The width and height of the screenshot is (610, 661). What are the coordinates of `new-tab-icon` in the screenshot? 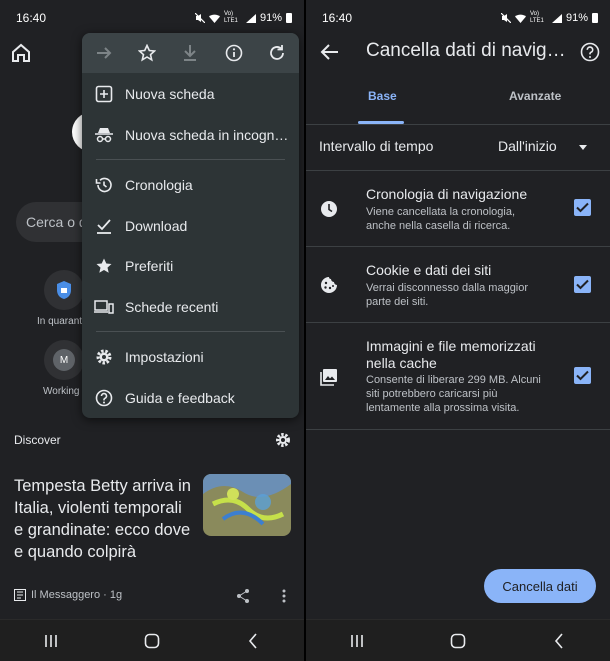 It's located at (104, 94).